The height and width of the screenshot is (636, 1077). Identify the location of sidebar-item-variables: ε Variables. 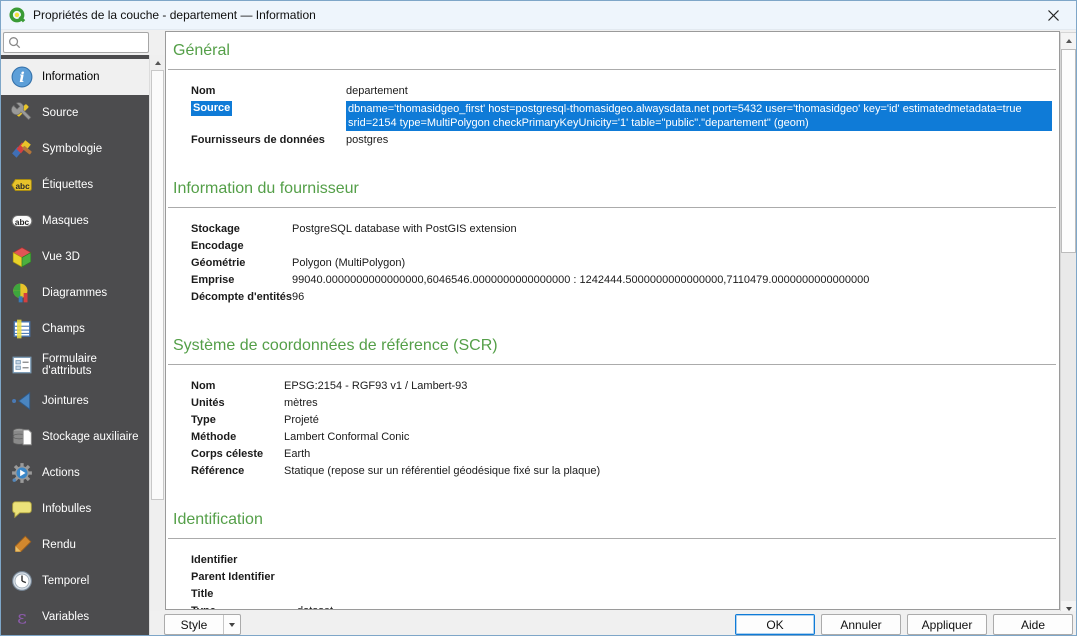
(75, 617).